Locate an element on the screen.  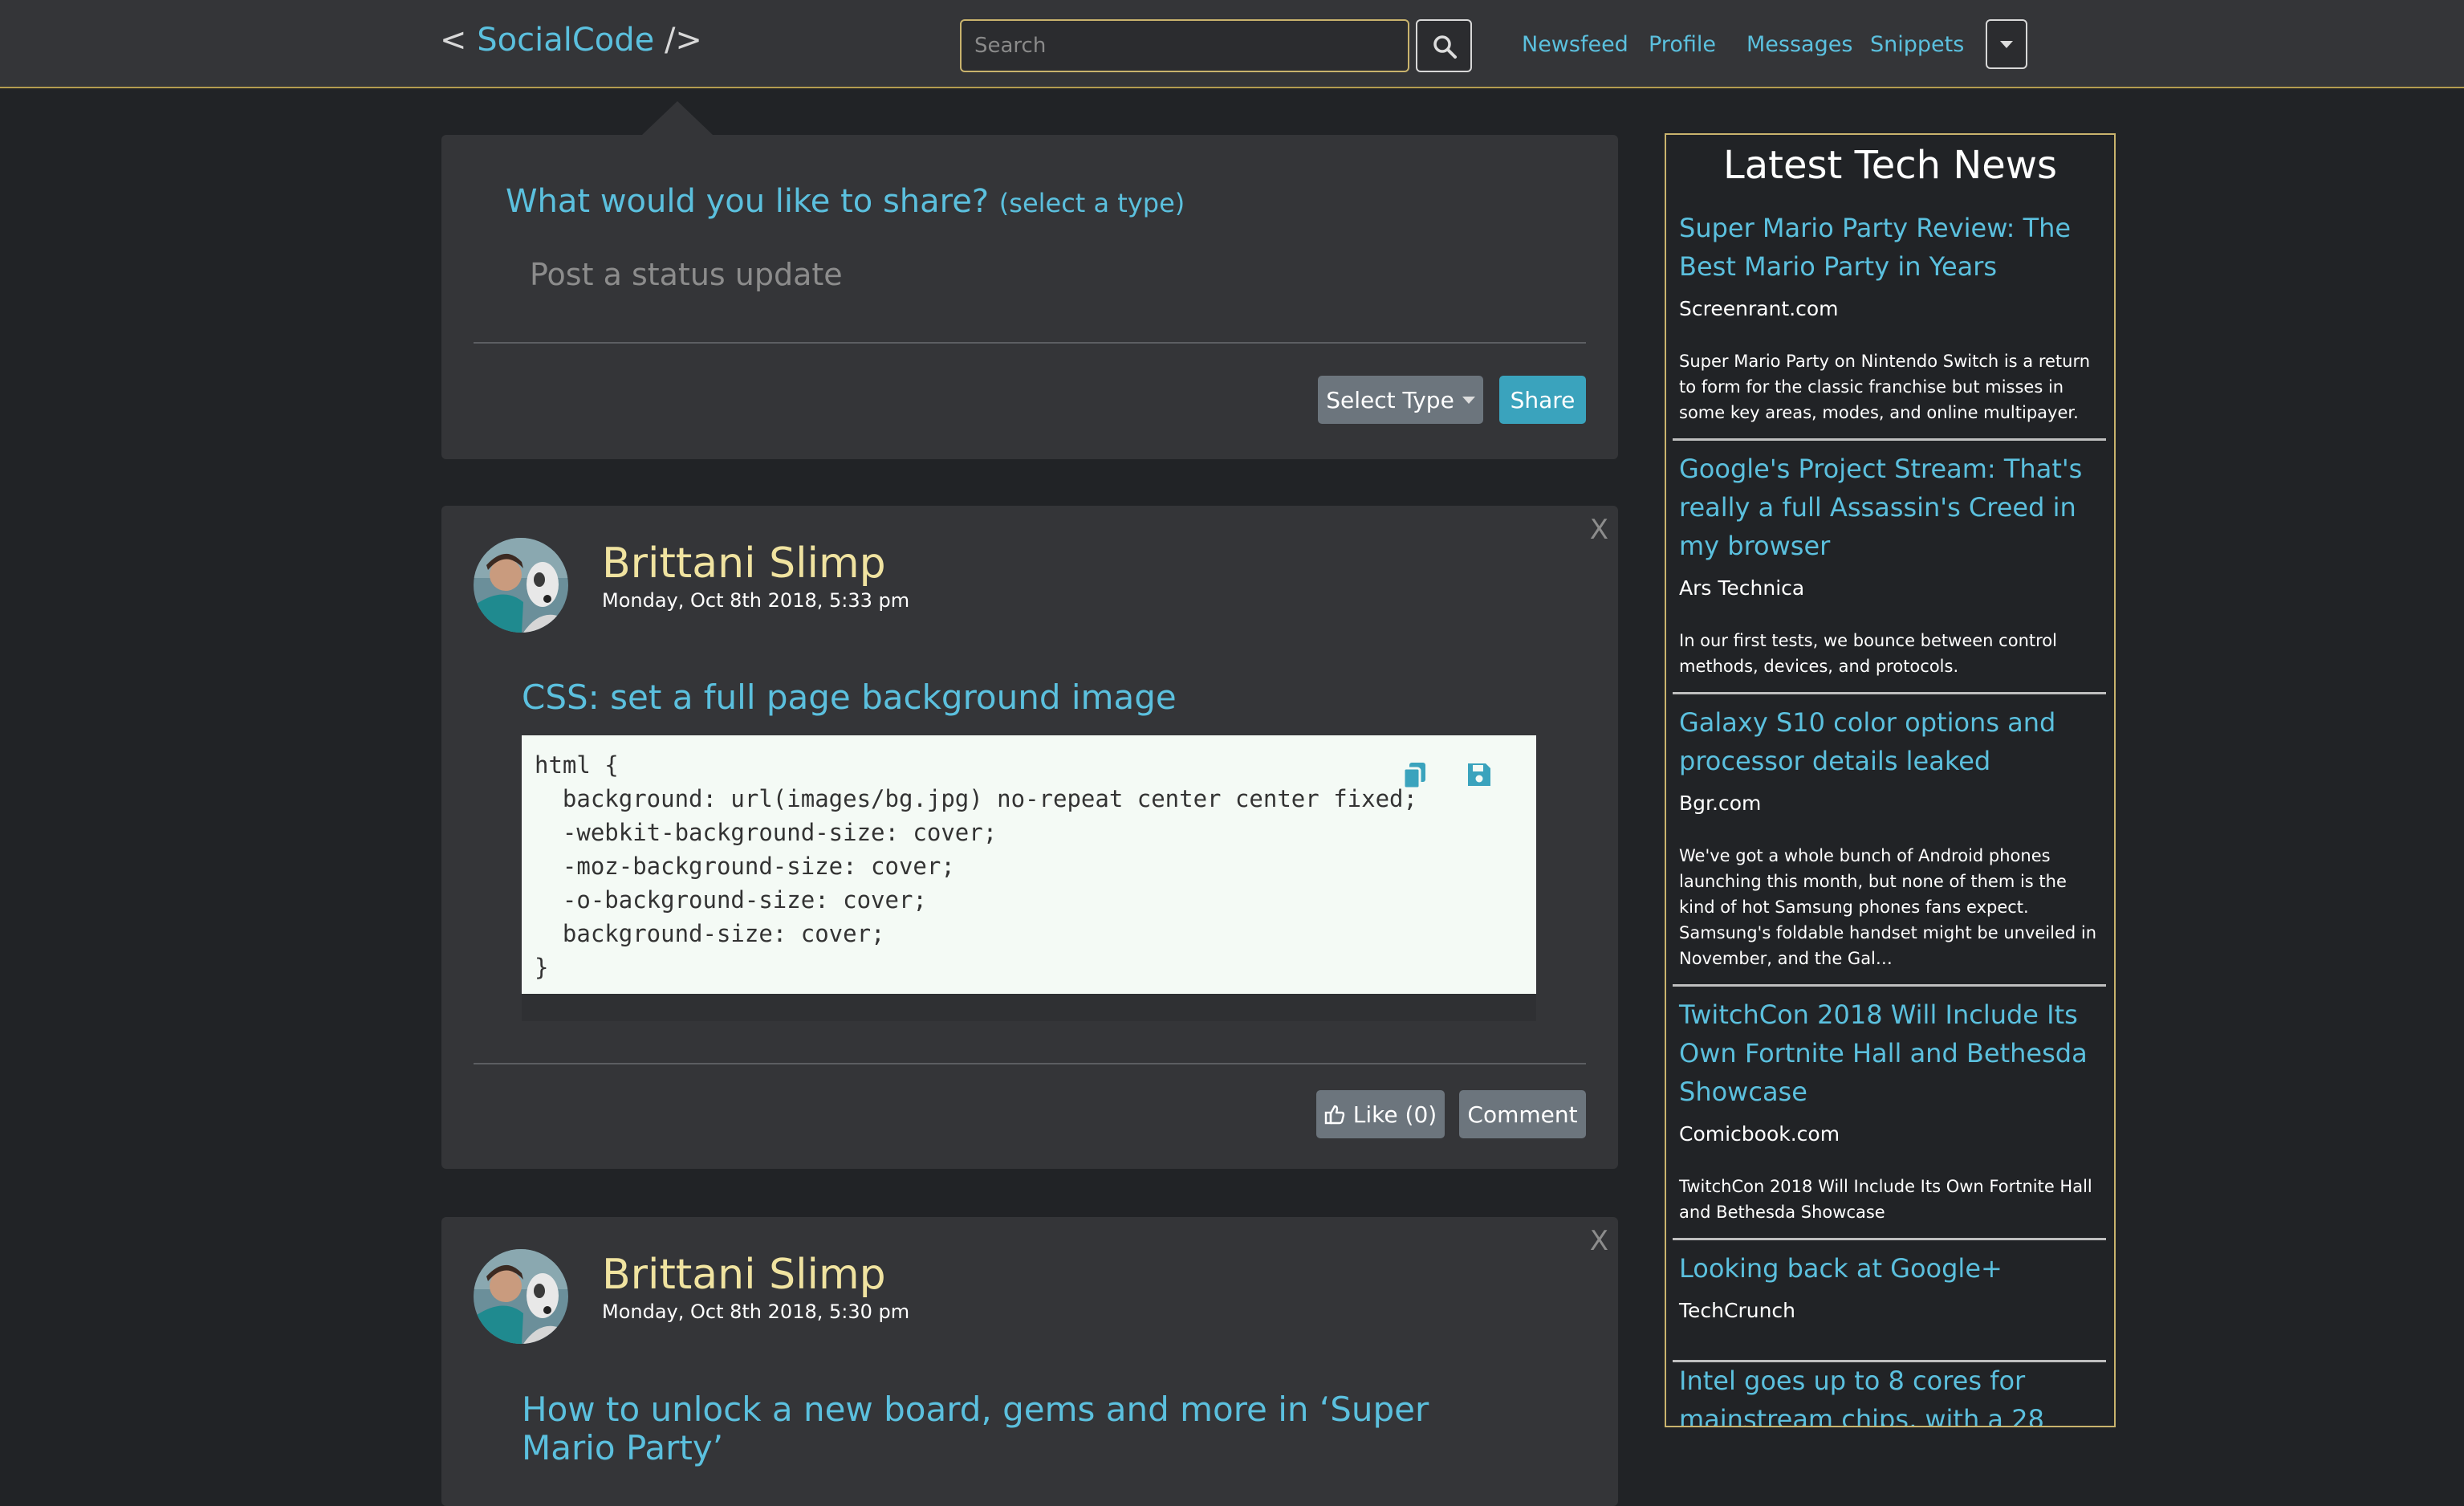
copy-icon is located at coordinates (1415, 775).